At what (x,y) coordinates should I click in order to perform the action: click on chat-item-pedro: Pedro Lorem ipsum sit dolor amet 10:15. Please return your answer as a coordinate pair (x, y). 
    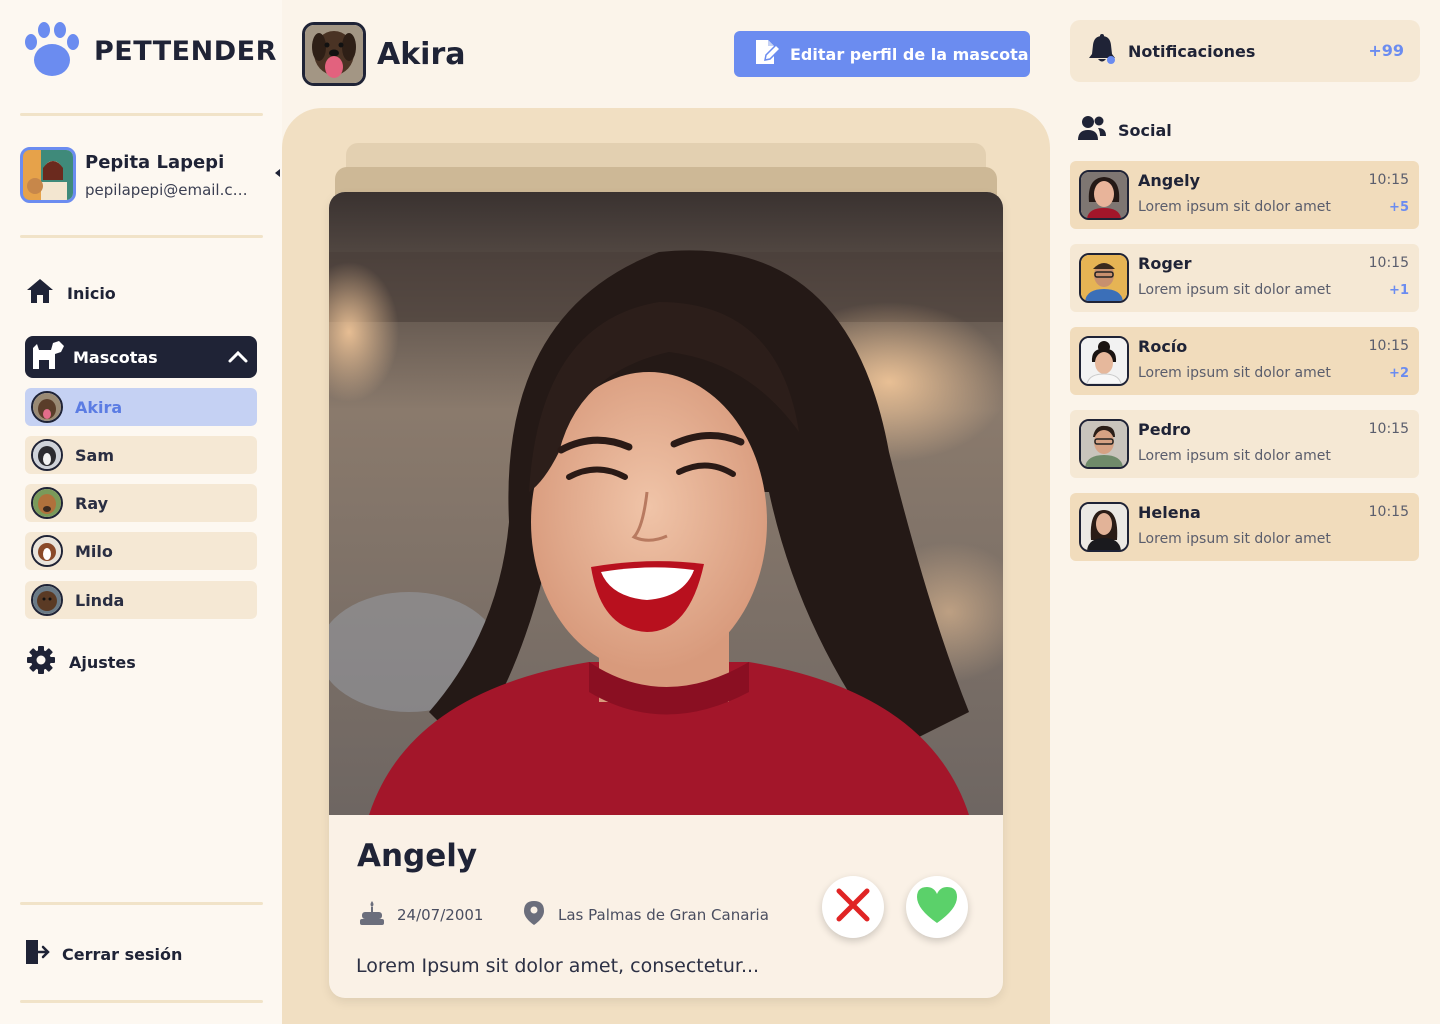
    Looking at the image, I should click on (1244, 444).